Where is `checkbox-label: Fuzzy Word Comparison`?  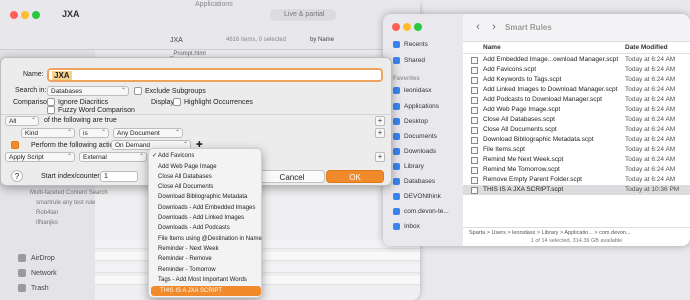 checkbox-label: Fuzzy Word Comparison is located at coordinates (96, 110).